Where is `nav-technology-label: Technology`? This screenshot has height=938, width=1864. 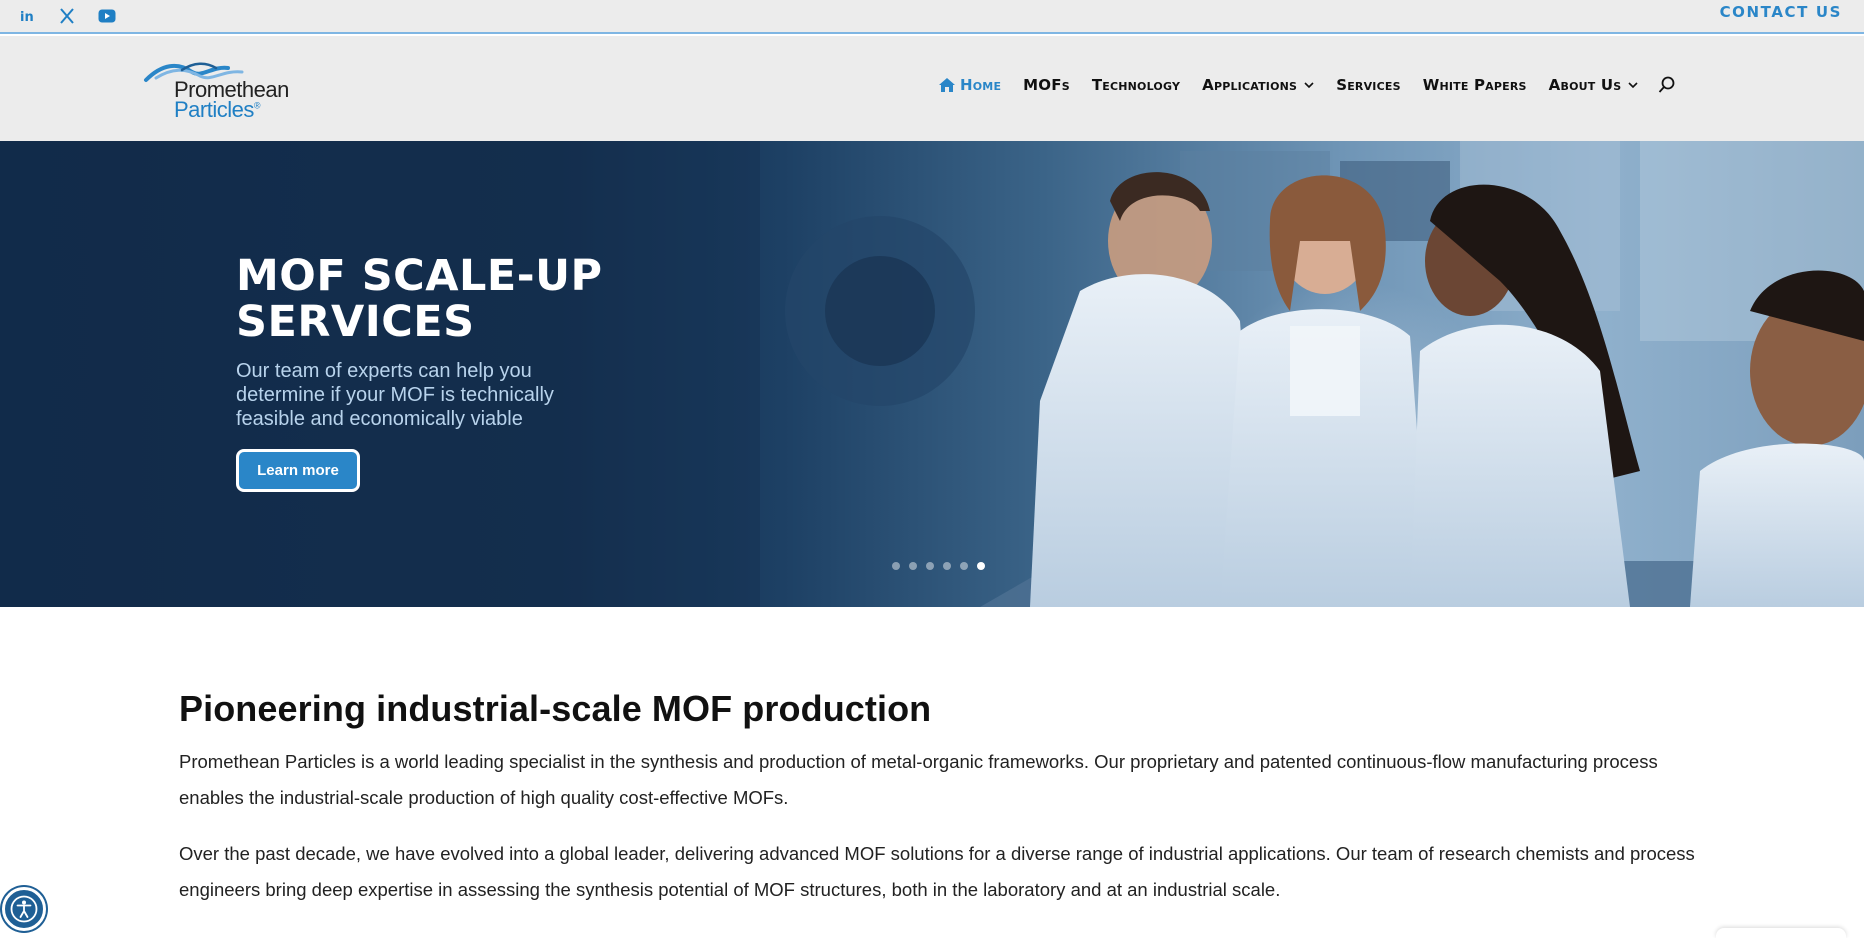
nav-technology-label: Technology is located at coordinates (1136, 85).